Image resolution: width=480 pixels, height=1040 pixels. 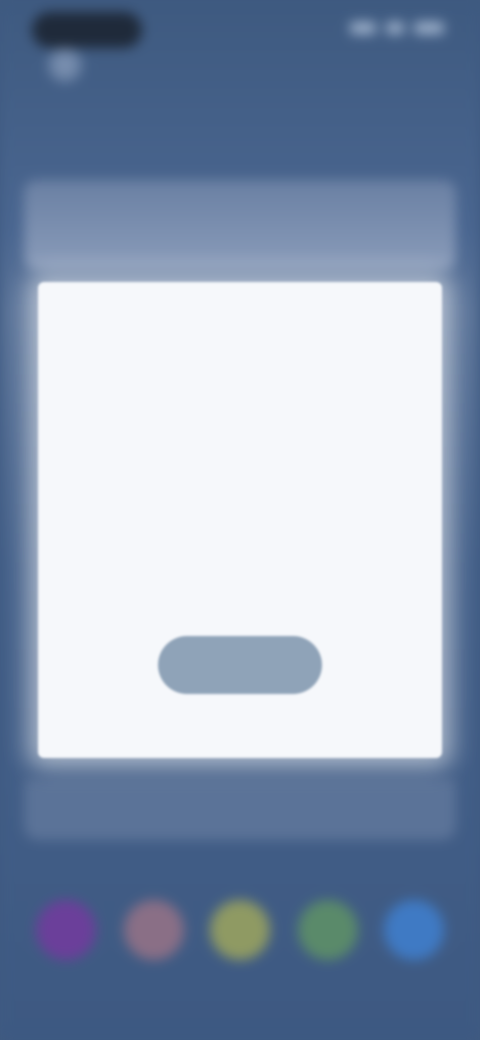 I want to click on camera-cutout, so click(x=87, y=30).